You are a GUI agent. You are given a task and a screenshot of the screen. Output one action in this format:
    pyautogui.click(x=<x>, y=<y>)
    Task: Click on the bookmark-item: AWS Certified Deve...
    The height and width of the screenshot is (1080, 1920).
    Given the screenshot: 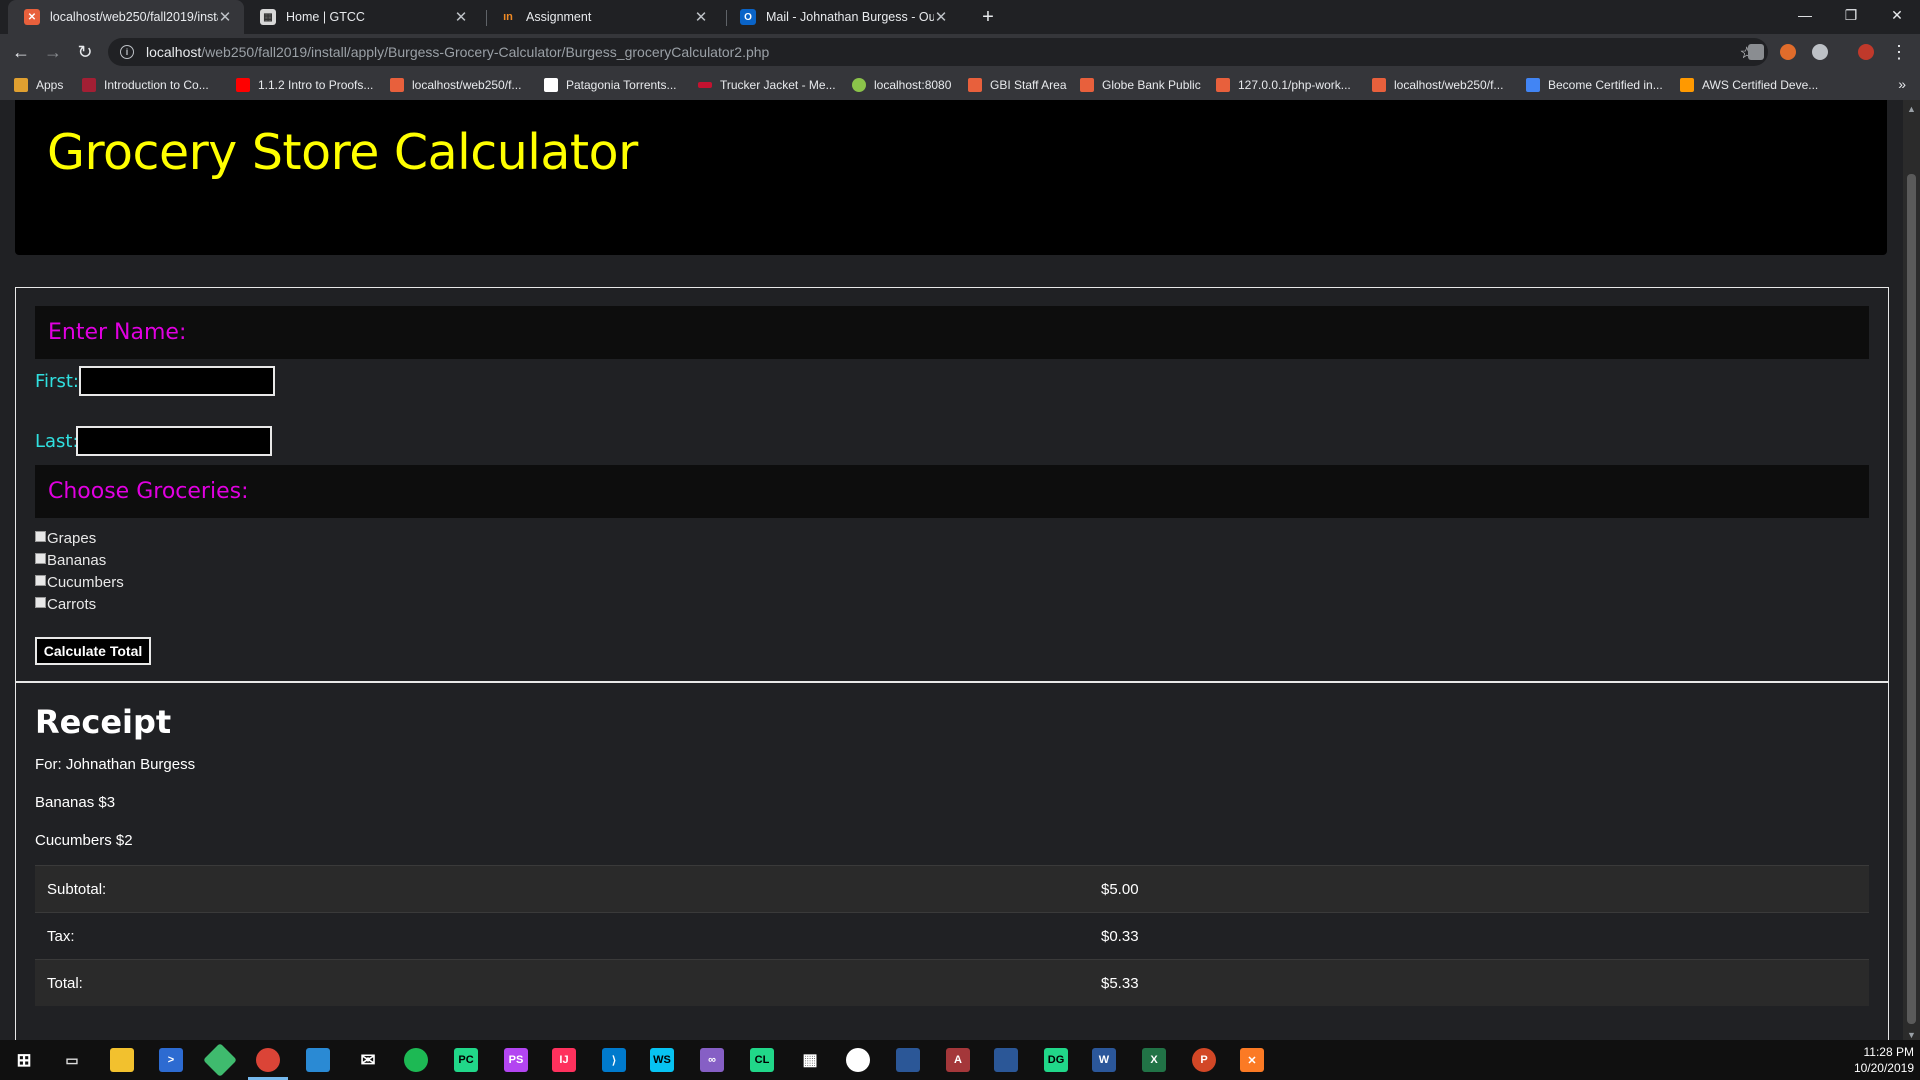 What is the action you would take?
    pyautogui.click(x=1749, y=85)
    